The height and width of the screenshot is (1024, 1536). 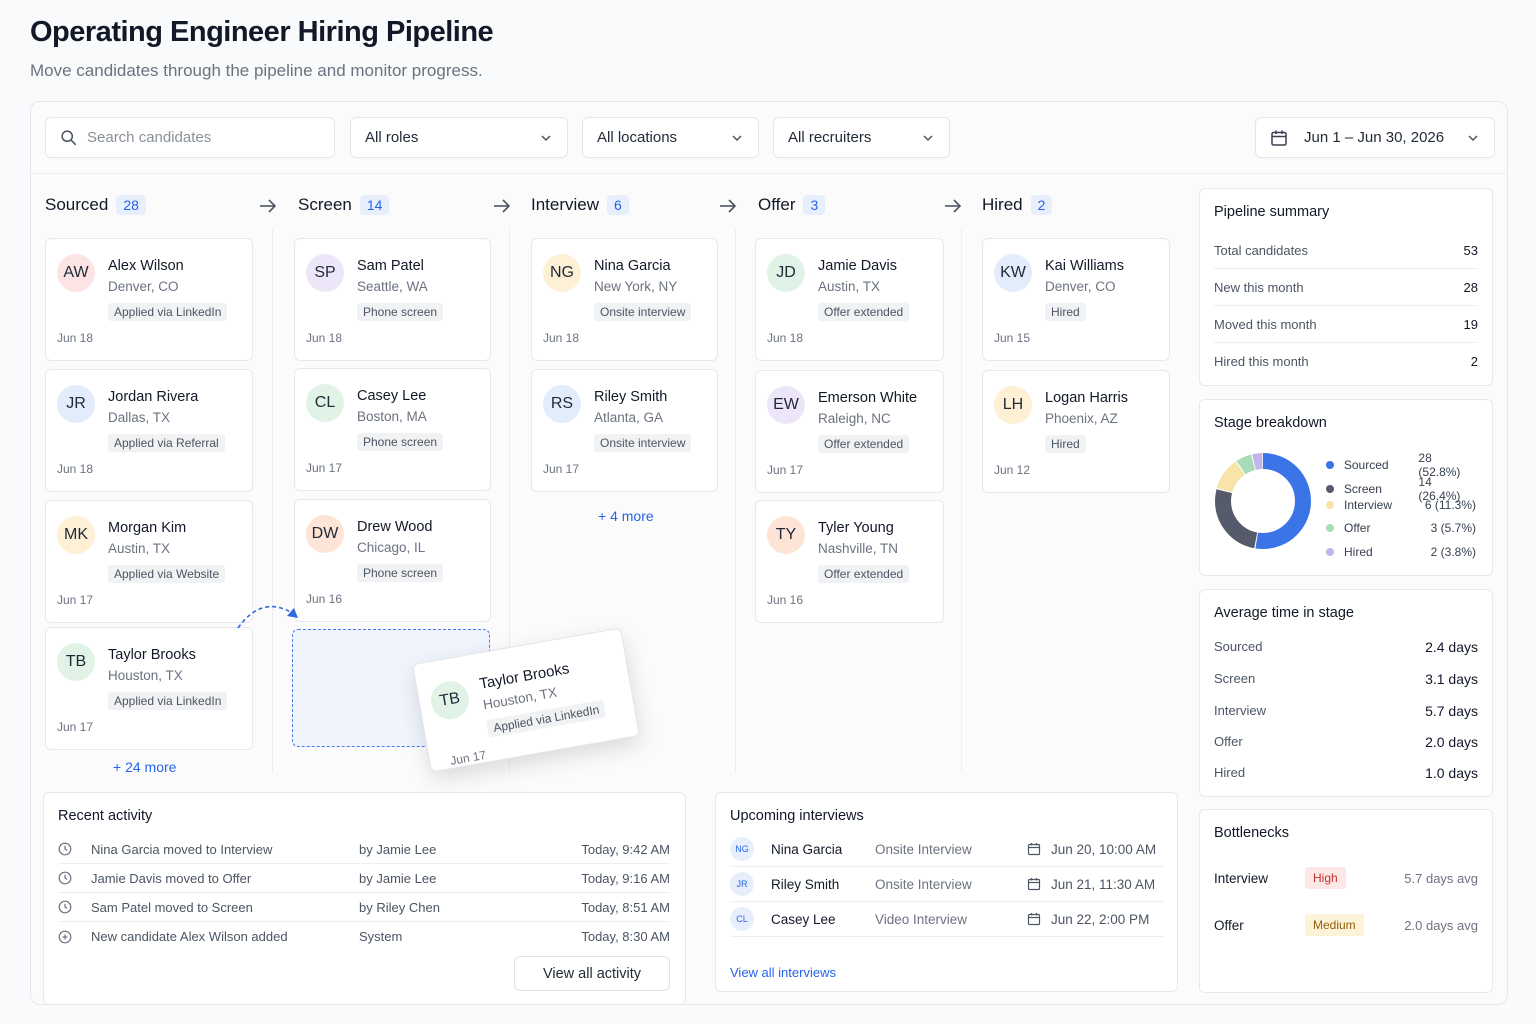 I want to click on panel-title: Recent activity, so click(x=105, y=816).